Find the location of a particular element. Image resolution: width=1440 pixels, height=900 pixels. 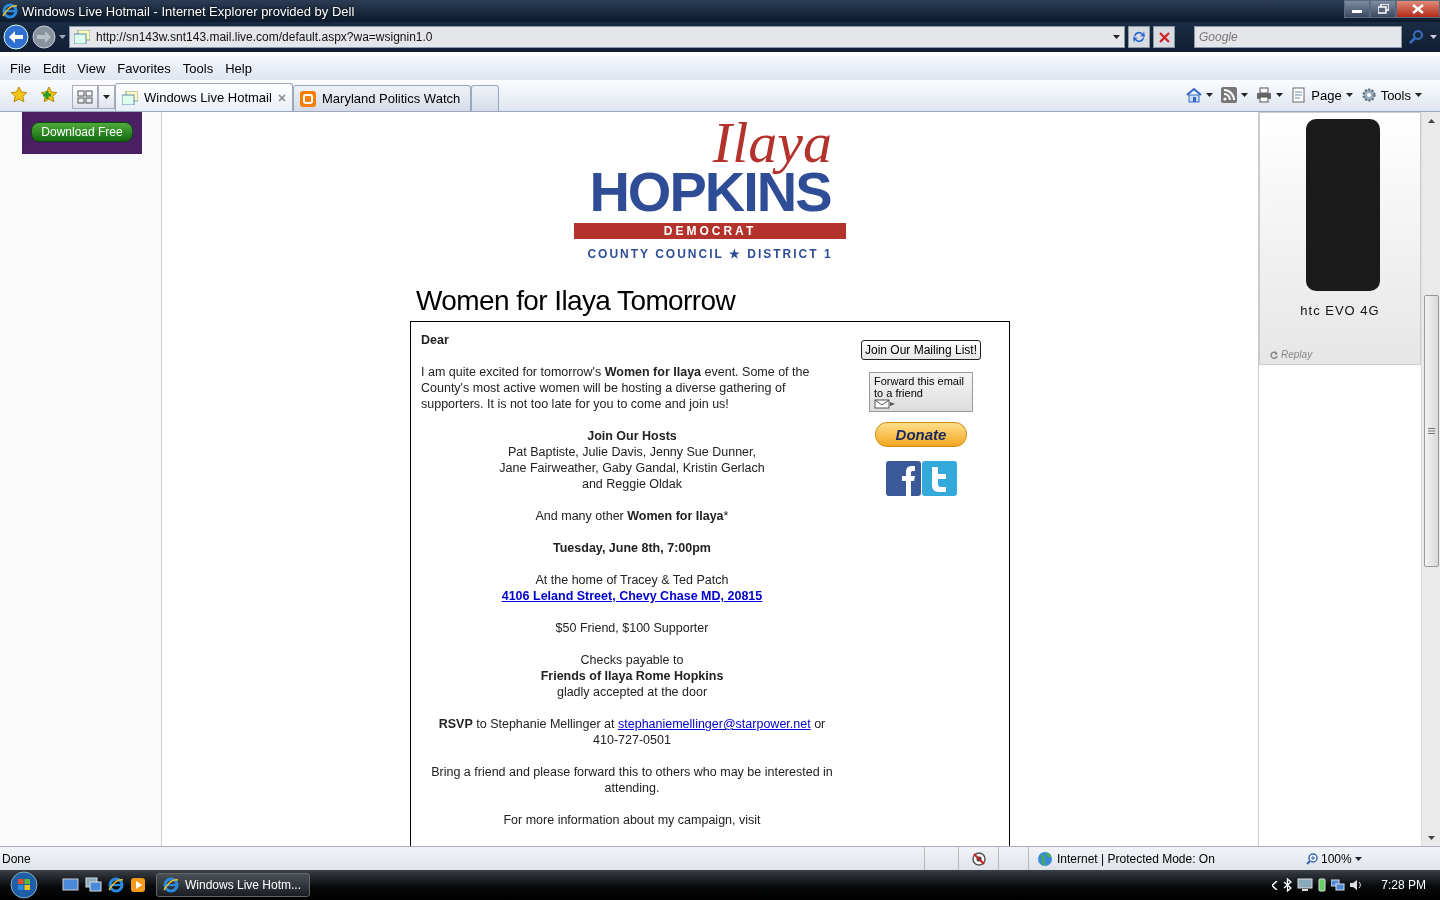

body-text: $50 Friend, $100 Supporter is located at coordinates (632, 628).